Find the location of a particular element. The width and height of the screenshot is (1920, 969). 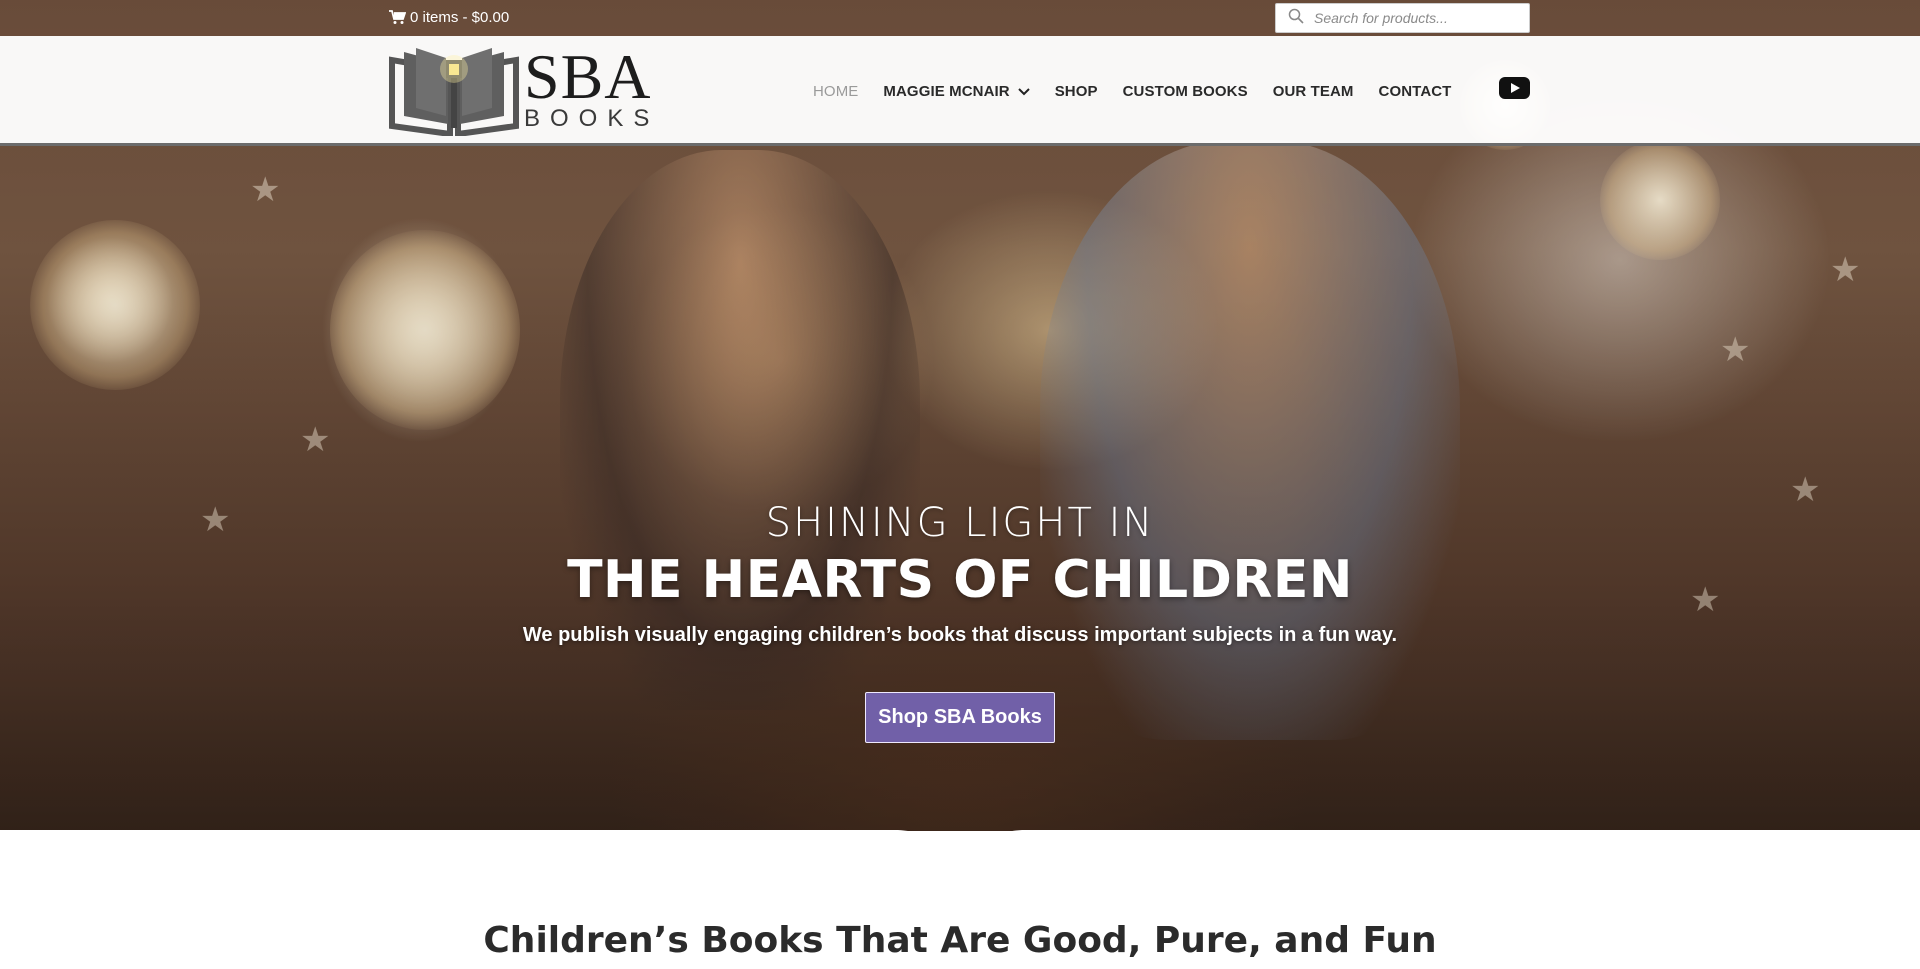

nav-item-our-team: OUR TEAM is located at coordinates (1313, 91).